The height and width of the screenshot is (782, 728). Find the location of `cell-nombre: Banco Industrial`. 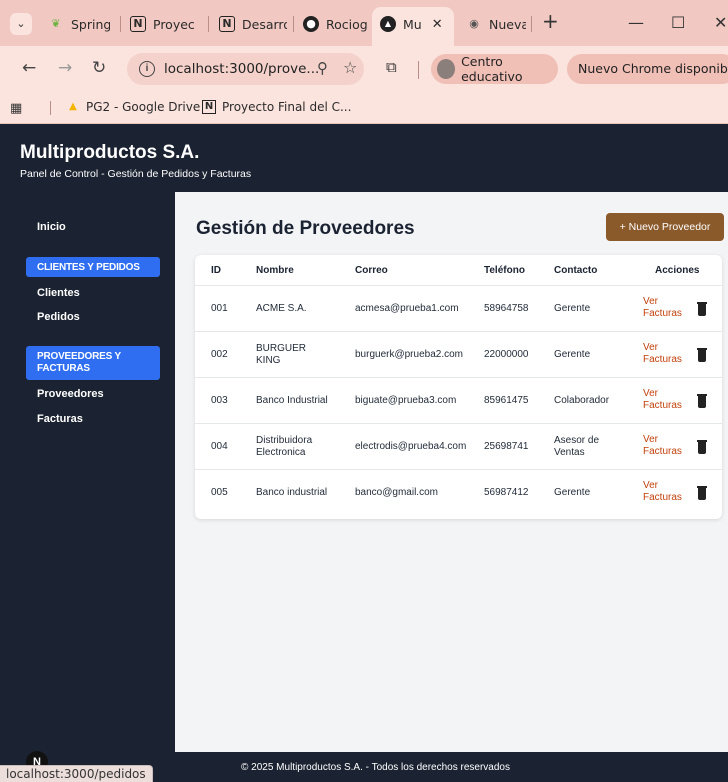

cell-nombre: Banco Industrial is located at coordinates (292, 400).